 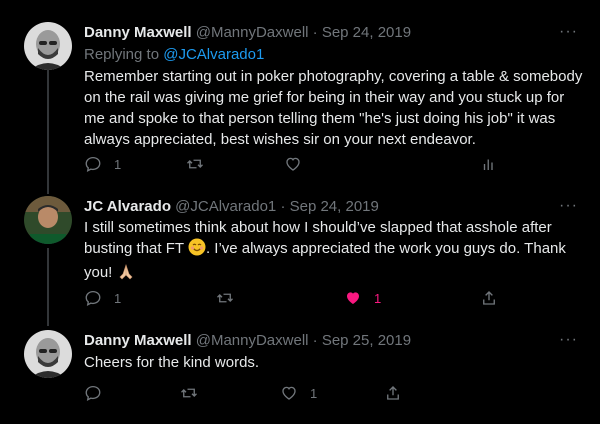 What do you see at coordinates (126, 274) in the screenshot?
I see `folded-hands-icon` at bounding box center [126, 274].